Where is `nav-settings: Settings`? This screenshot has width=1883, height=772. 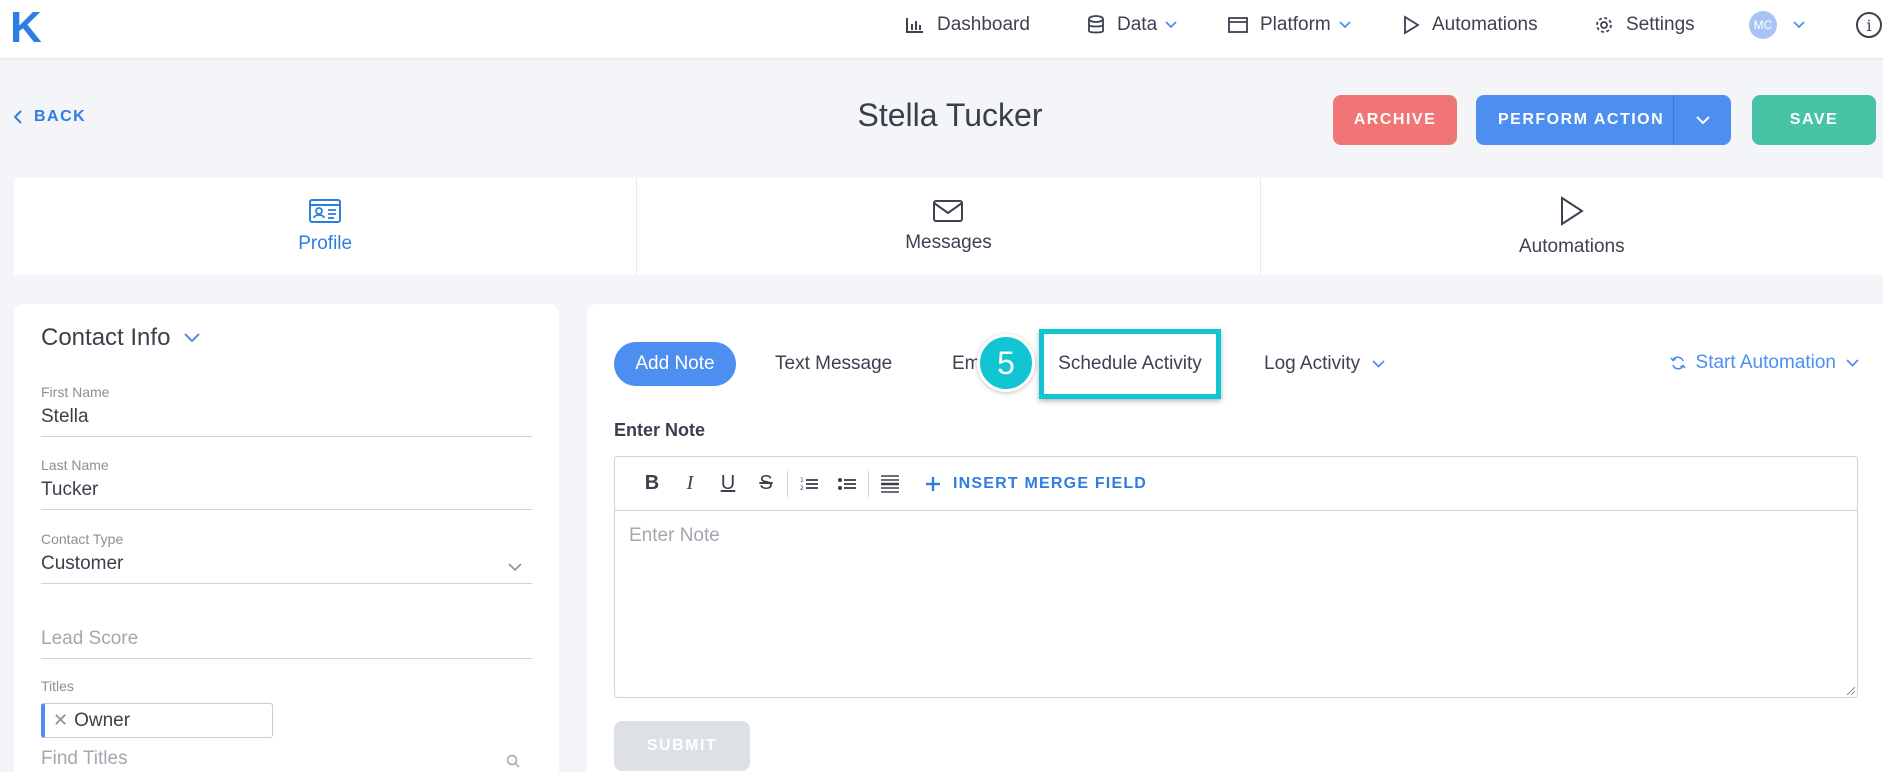 nav-settings: Settings is located at coordinates (1644, 25).